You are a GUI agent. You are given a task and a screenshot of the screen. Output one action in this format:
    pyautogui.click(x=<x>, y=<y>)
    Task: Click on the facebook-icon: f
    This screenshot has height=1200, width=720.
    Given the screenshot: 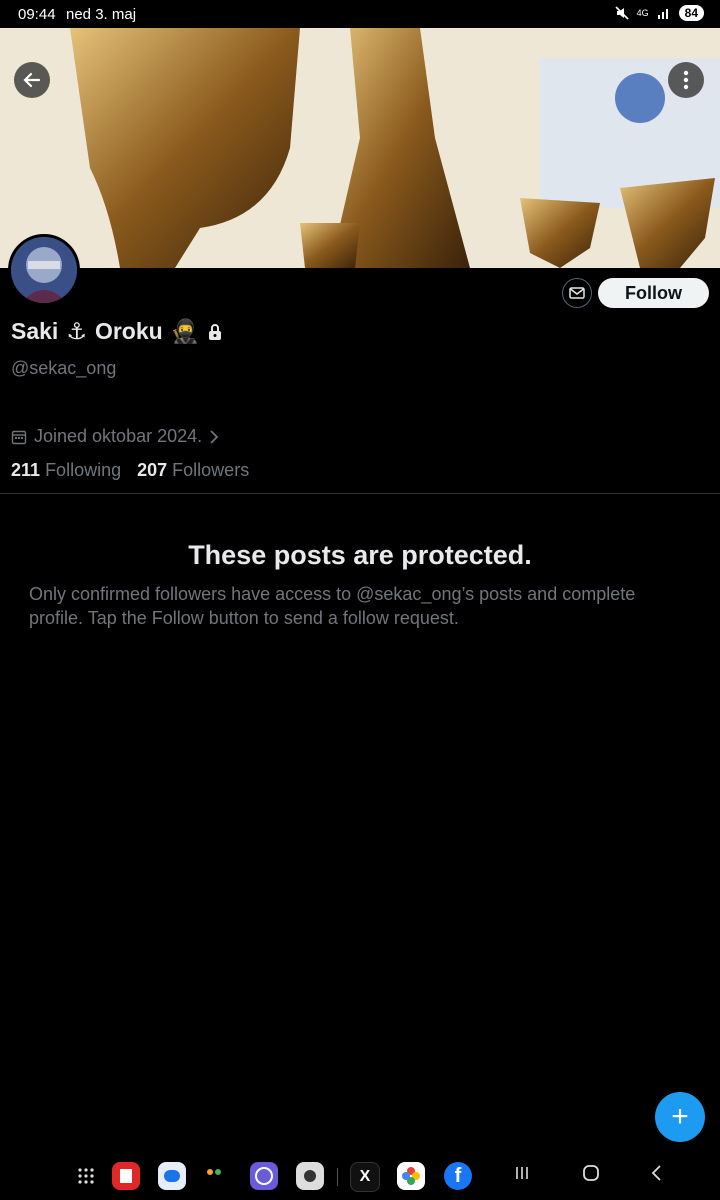 What is the action you would take?
    pyautogui.click(x=458, y=1176)
    